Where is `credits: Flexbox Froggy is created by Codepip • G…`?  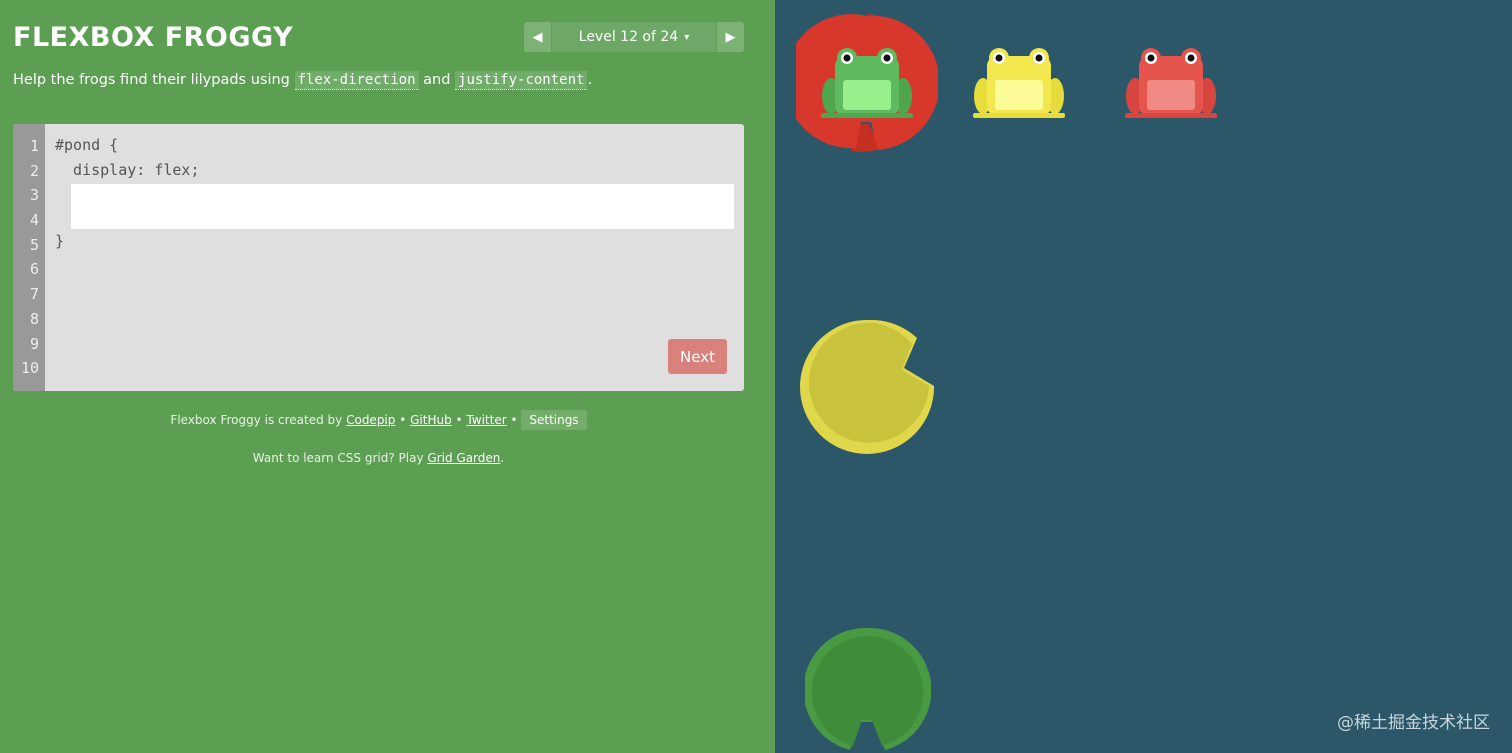
credits: Flexbox Froggy is created by Codepip • G… is located at coordinates (378, 420).